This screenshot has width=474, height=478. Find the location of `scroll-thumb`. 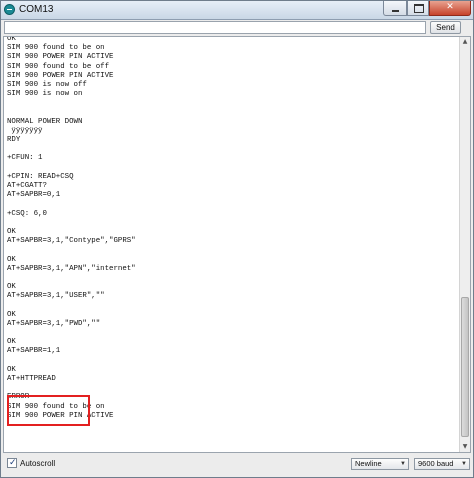

scroll-thumb is located at coordinates (465, 367).